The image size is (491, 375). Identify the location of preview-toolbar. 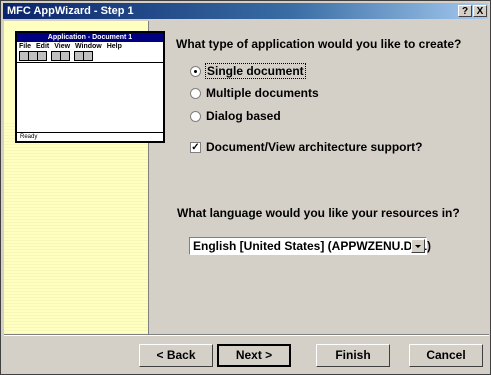
(90, 56).